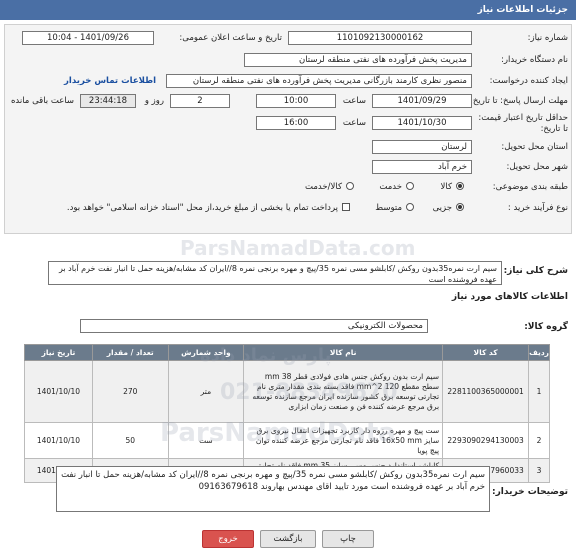 Image resolution: width=576 pixels, height=557 pixels. What do you see at coordinates (460, 186) in the screenshot?
I see `category-goods-radio` at bounding box center [460, 186].